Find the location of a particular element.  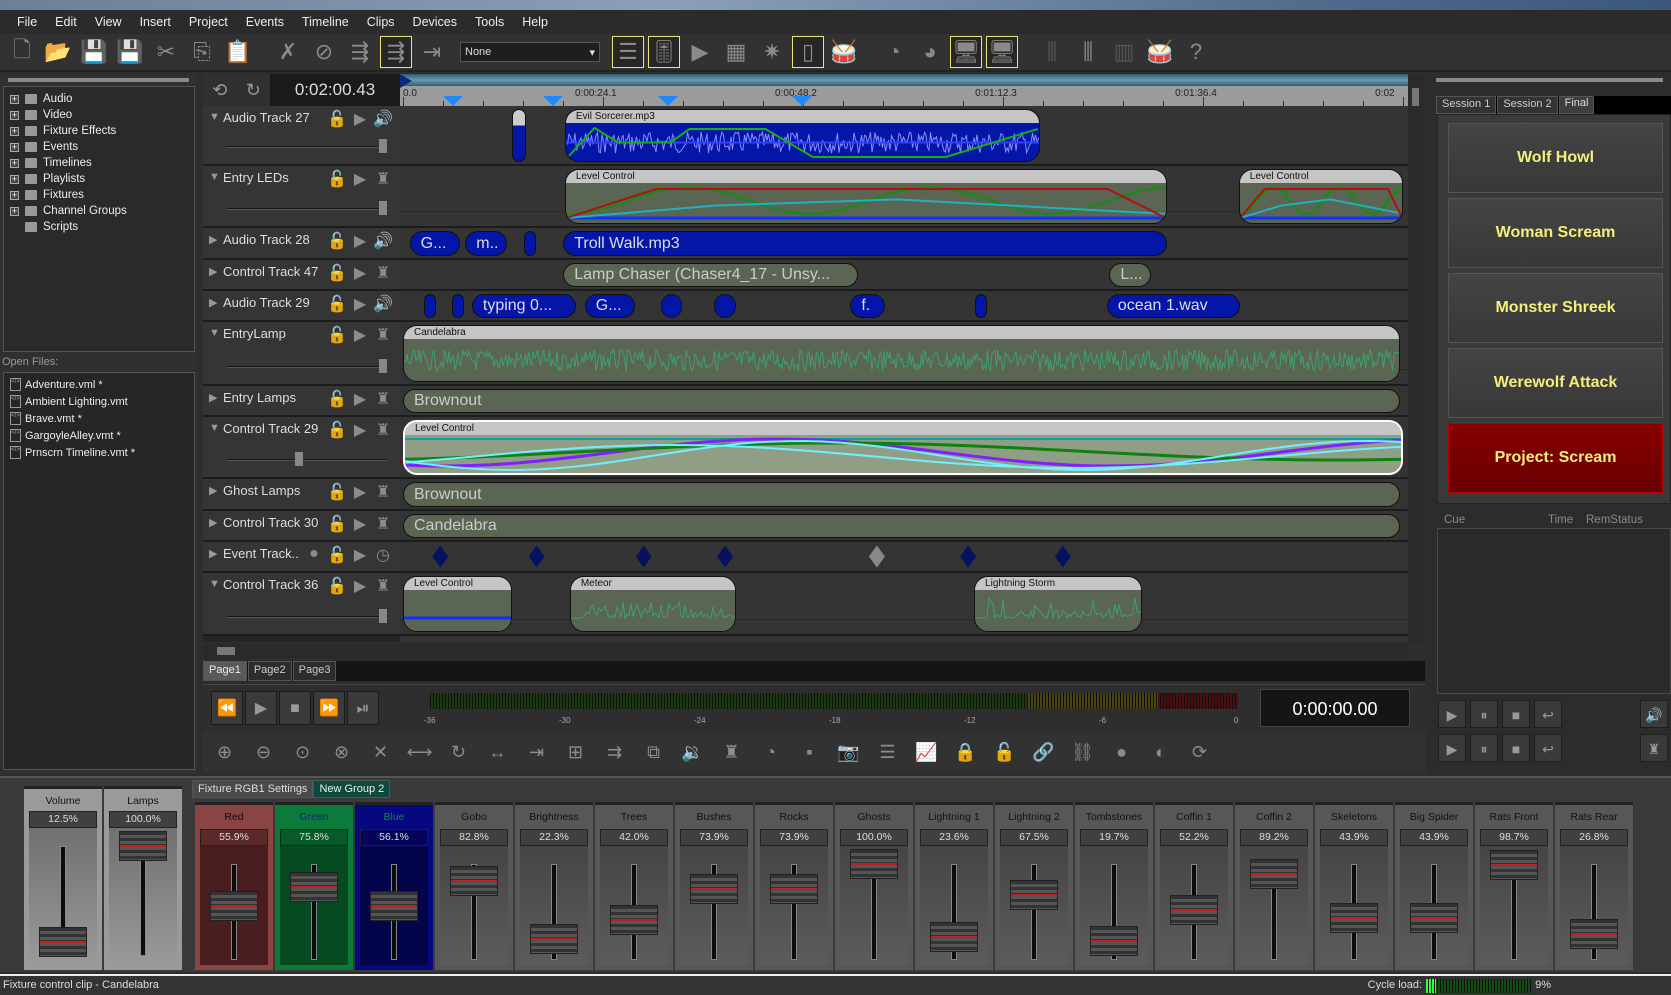

session-tab-session-1: Session 1 is located at coordinates (1466, 105).